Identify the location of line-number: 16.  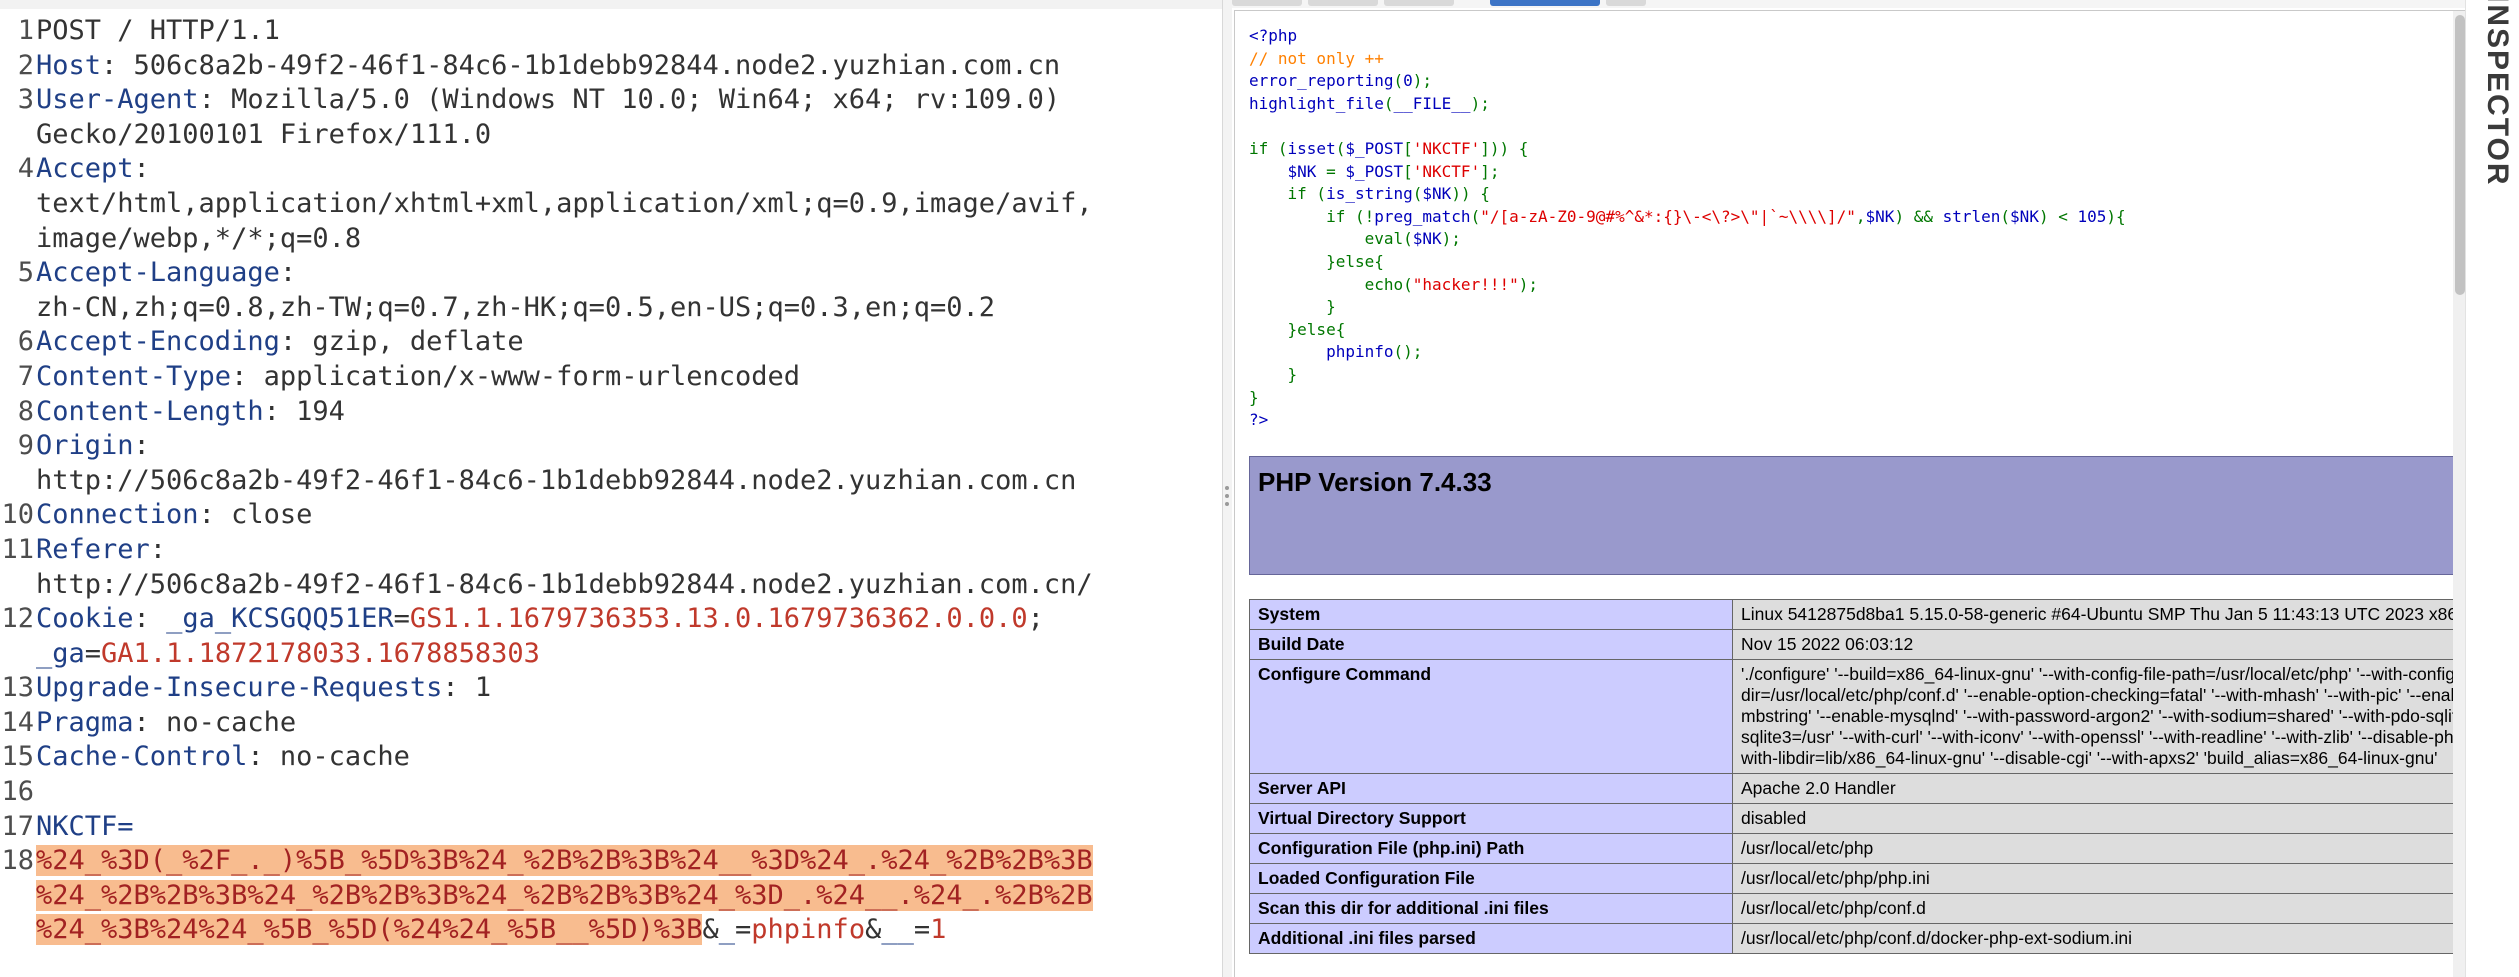
(17, 792).